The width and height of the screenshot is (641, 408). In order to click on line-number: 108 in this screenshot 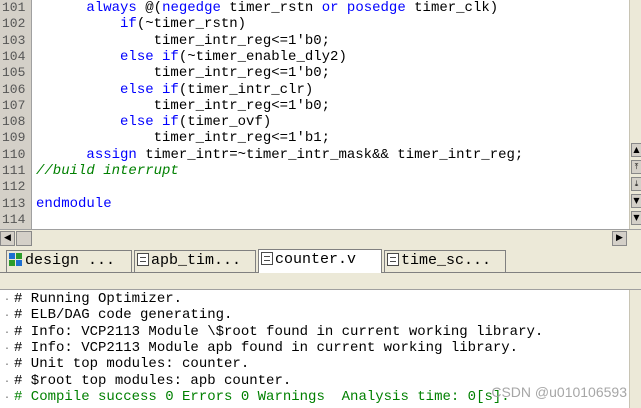, I will do `click(14, 122)`.